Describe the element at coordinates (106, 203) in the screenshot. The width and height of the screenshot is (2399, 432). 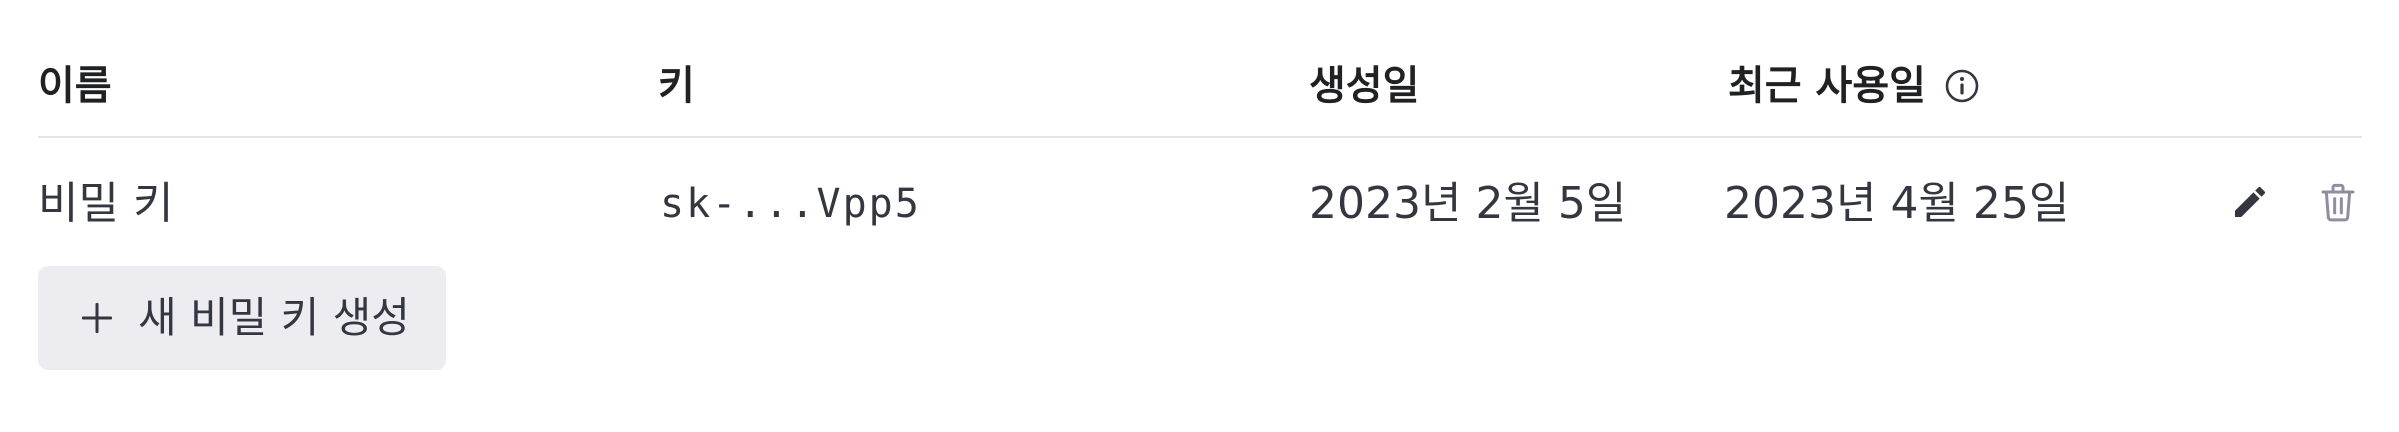
I see `key-name-cell: 비밀 키` at that location.